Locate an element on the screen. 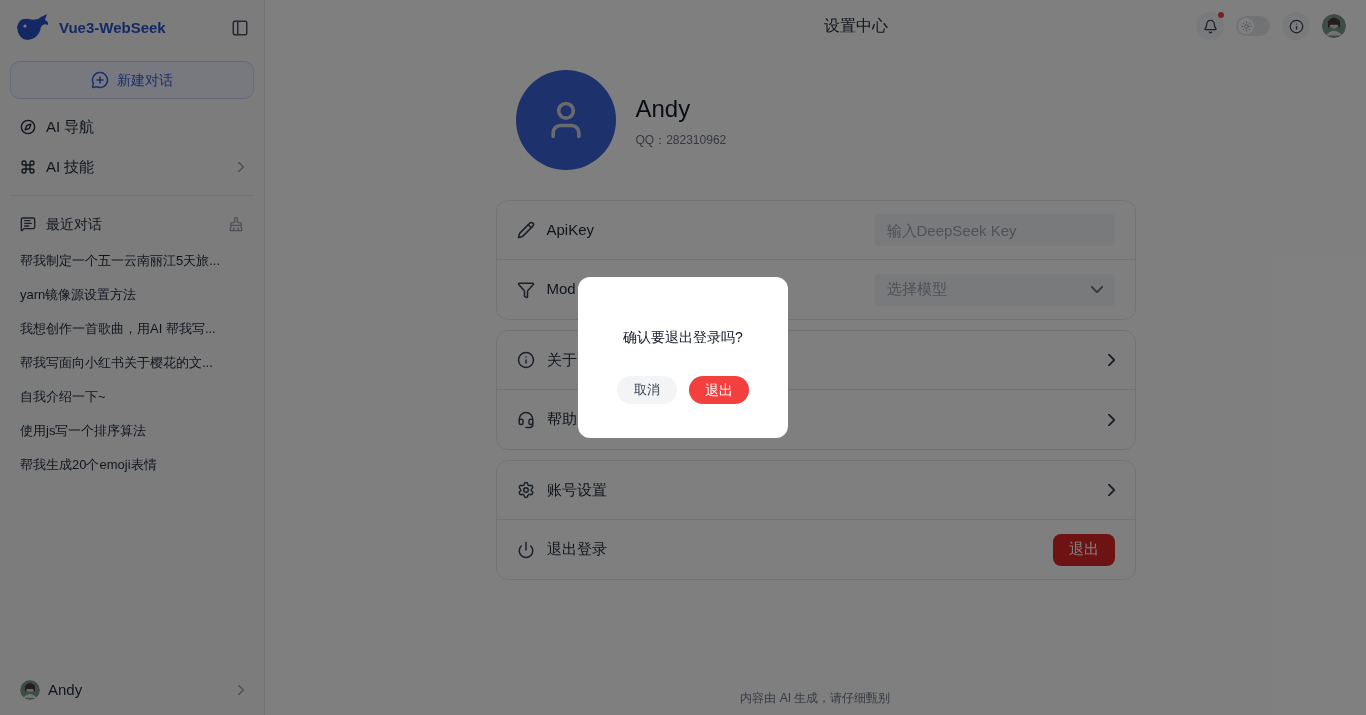  setting-label: 关于 is located at coordinates (561, 359).